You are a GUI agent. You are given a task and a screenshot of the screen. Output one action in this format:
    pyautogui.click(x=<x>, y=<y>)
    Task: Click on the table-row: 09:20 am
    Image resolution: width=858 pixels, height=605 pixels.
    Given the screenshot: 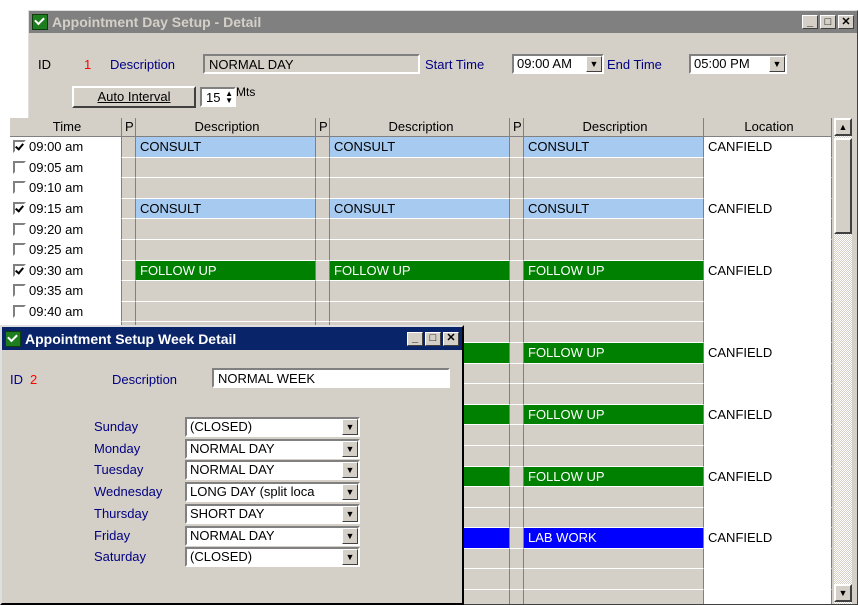 What is the action you would take?
    pyautogui.click(x=421, y=229)
    